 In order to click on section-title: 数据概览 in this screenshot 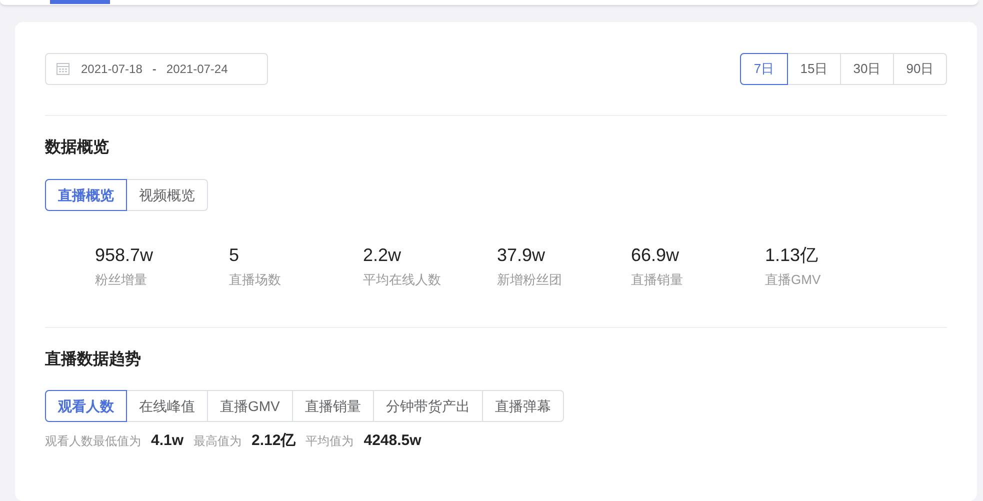, I will do `click(77, 148)`.